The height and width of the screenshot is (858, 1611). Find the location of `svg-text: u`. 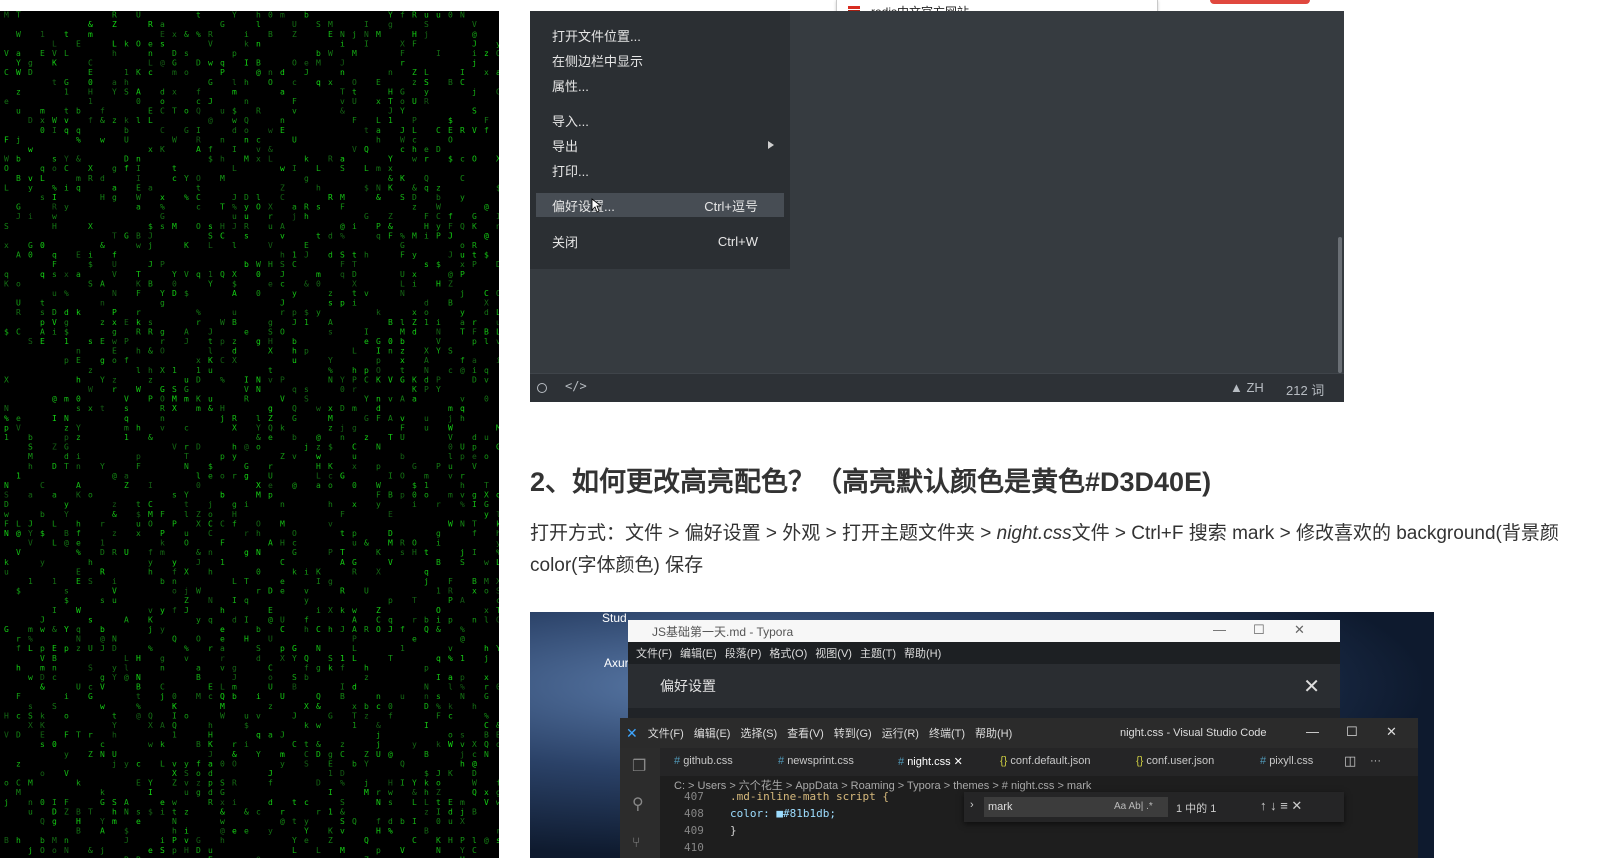

svg-text: u is located at coordinates (186, 379).